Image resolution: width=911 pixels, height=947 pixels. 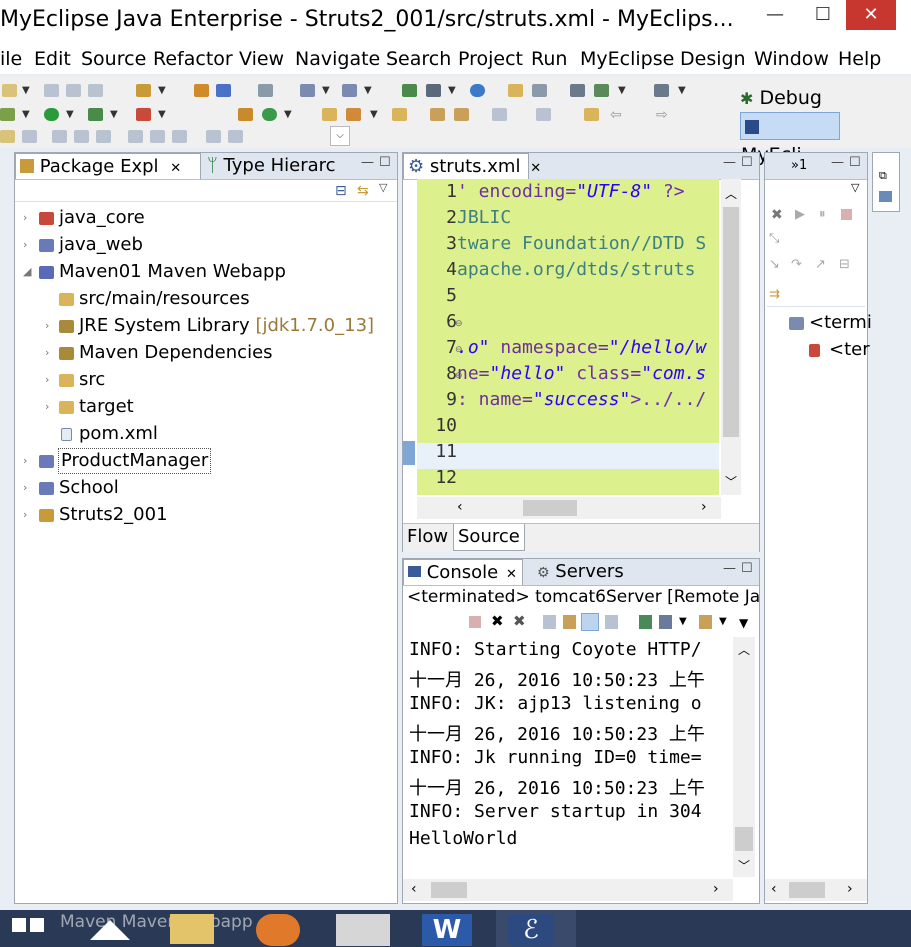 What do you see at coordinates (578, 572) in the screenshot?
I see `tab-servers: ⚙ Servers` at bounding box center [578, 572].